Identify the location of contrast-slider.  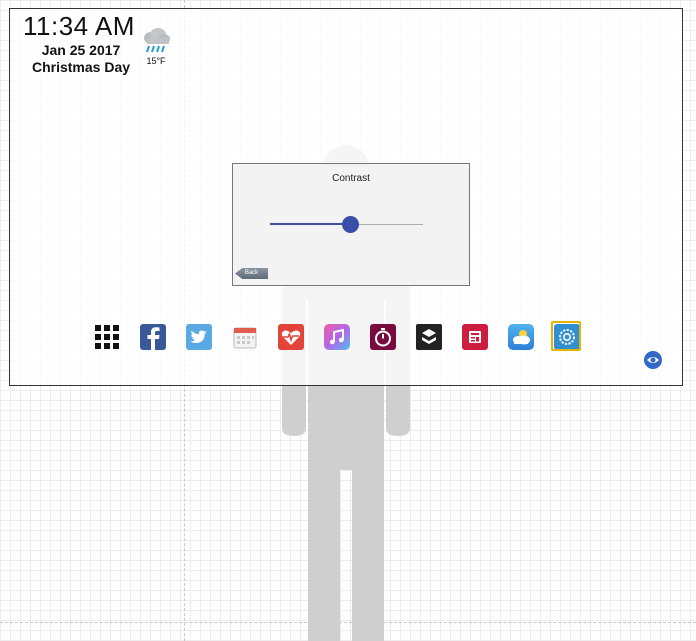
(346, 224).